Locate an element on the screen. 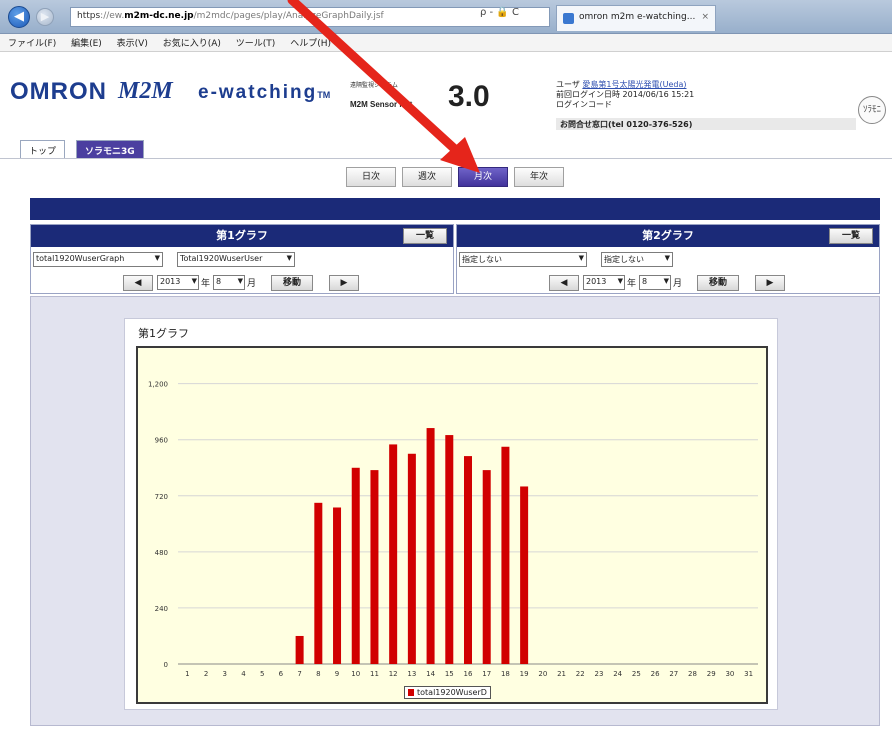  chart-legend: total1920WuserD is located at coordinates (447, 692).